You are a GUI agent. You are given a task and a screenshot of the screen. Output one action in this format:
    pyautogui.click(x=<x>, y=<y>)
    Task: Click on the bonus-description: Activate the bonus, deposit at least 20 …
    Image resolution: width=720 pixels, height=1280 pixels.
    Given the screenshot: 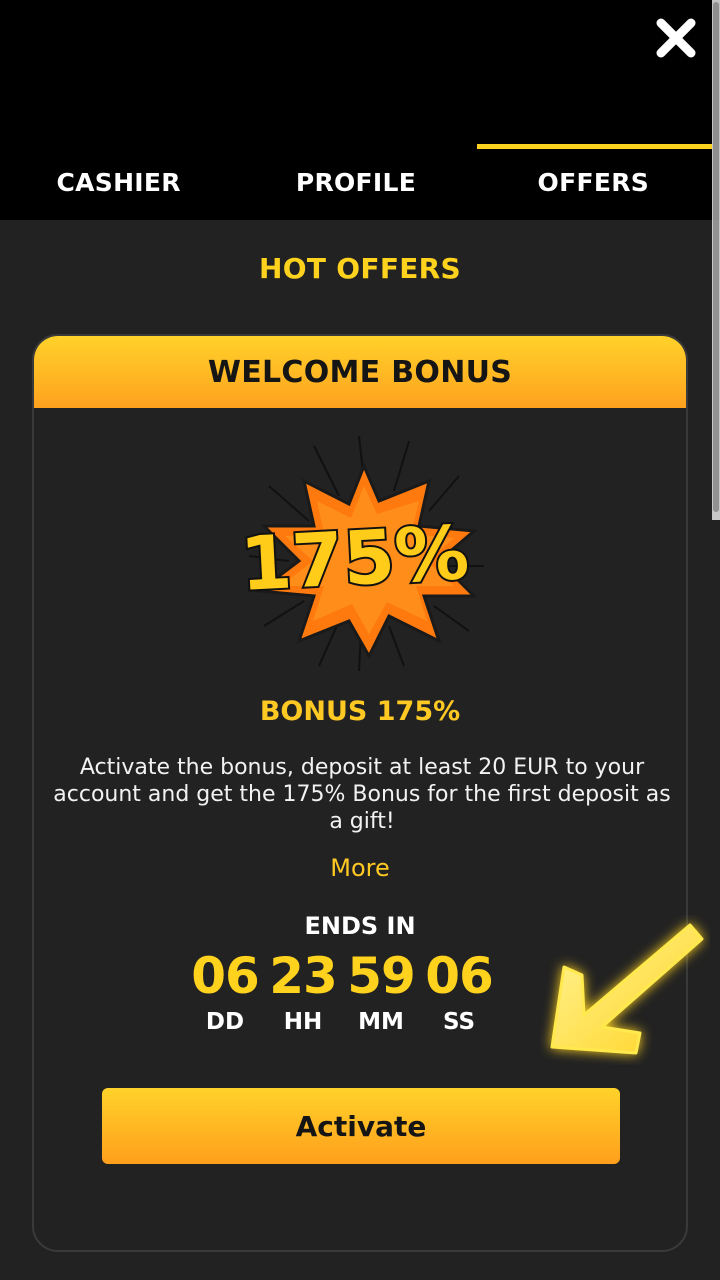 What is the action you would take?
    pyautogui.click(x=362, y=794)
    